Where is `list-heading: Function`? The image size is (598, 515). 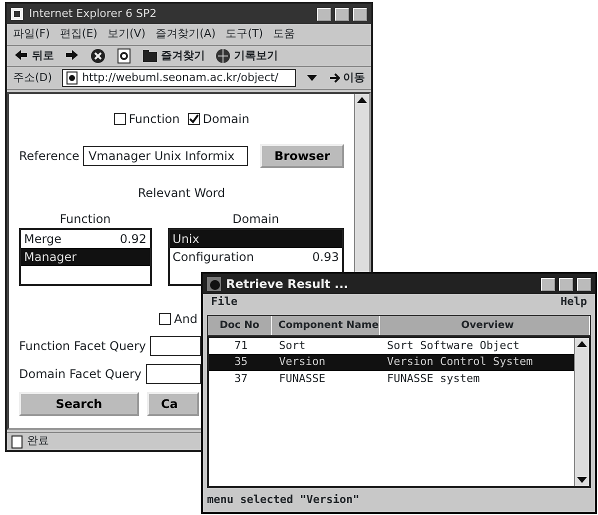
list-heading: Function is located at coordinates (85, 219).